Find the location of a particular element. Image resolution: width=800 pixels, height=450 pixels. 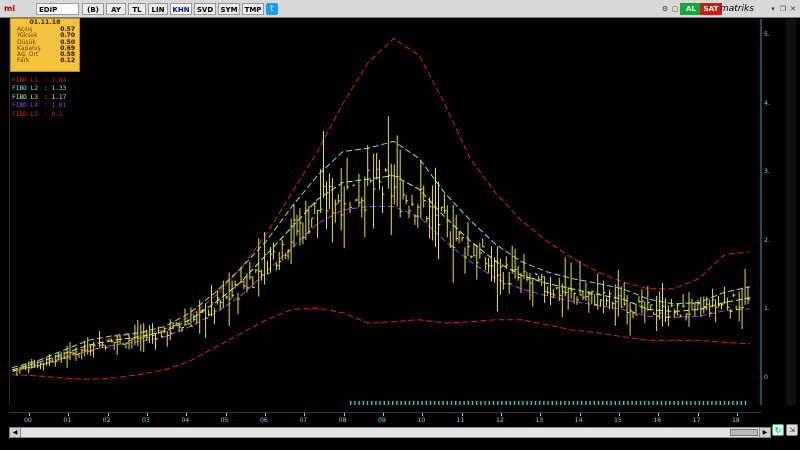

scroll-thumb is located at coordinates (744, 432).